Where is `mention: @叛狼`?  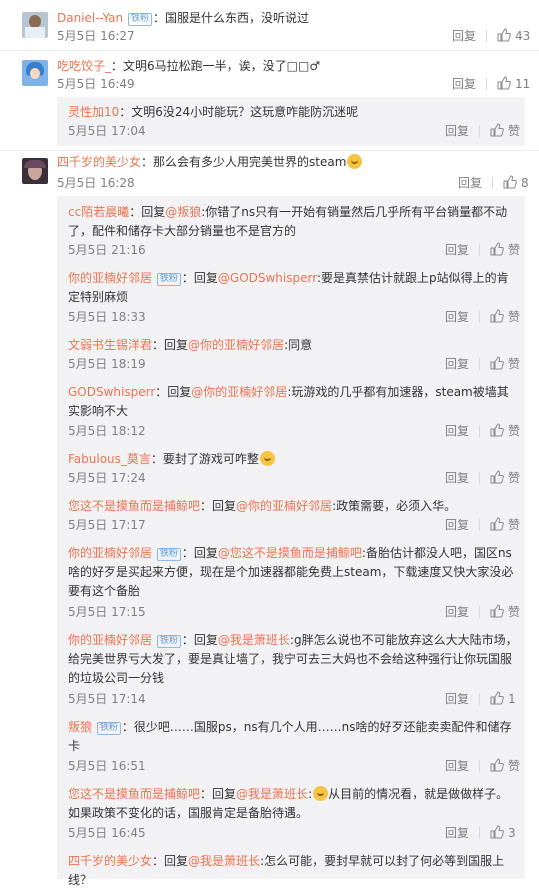 mention: @叛狼 is located at coordinates (183, 212).